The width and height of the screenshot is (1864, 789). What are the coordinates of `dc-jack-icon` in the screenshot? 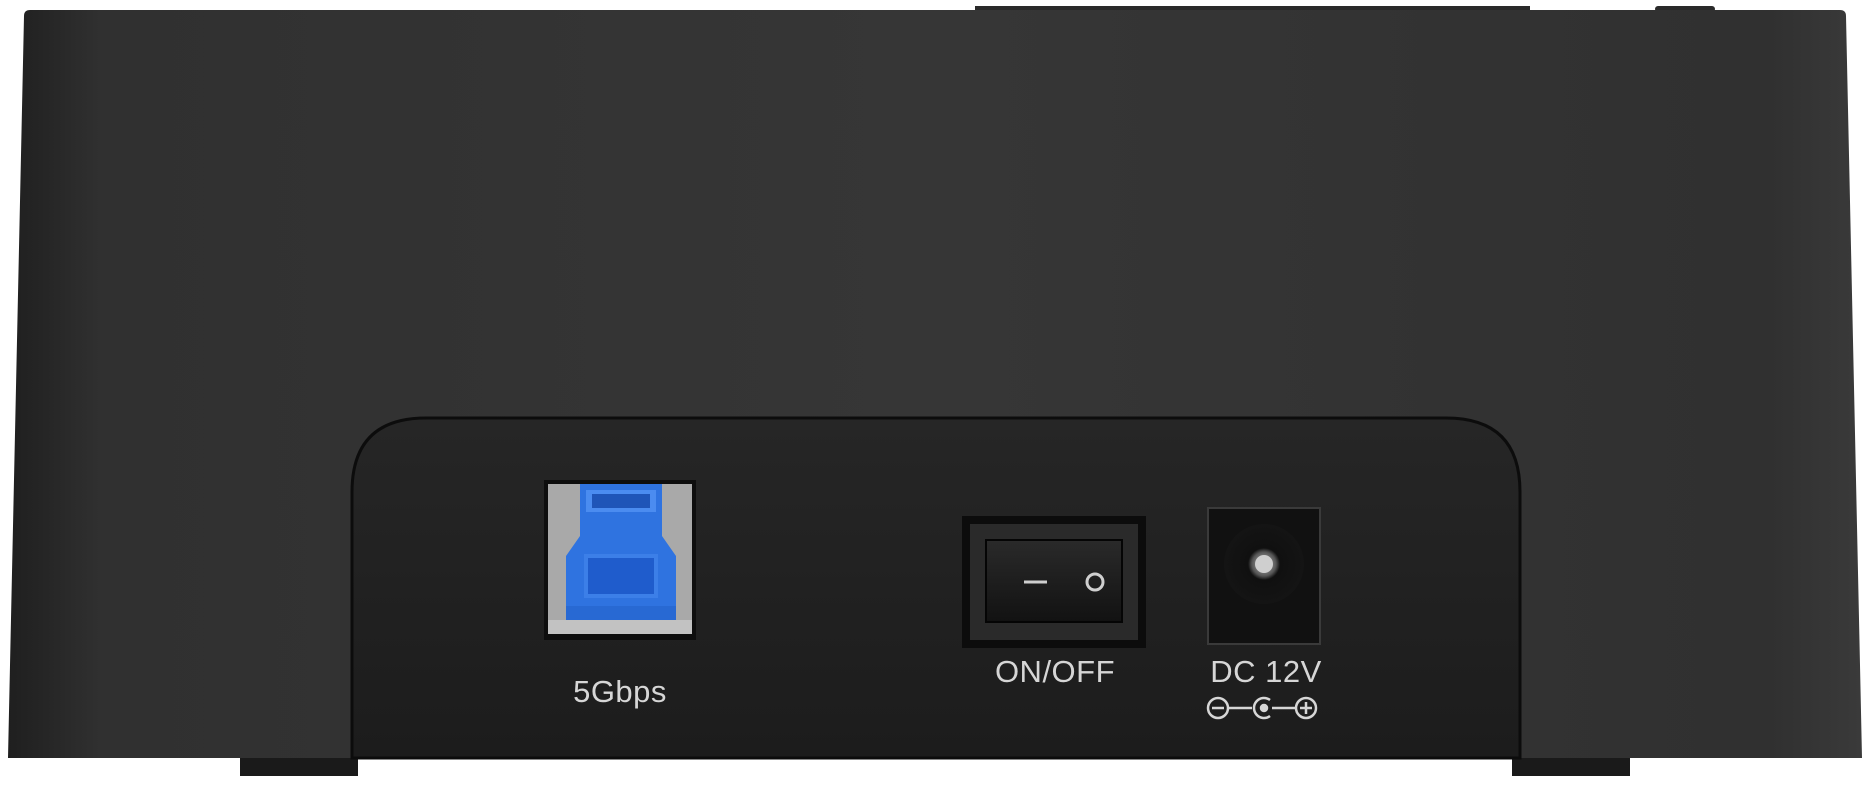 It's located at (1264, 576).